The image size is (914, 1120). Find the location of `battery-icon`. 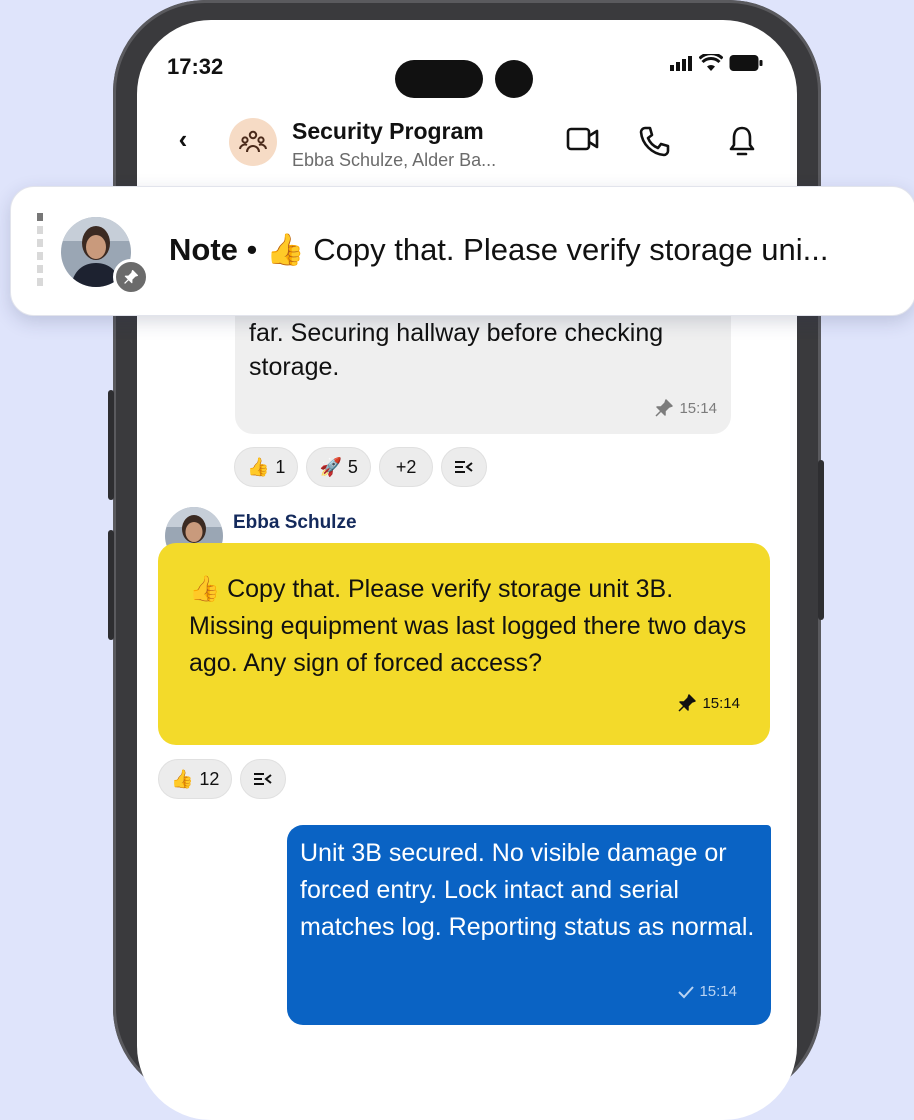

battery-icon is located at coordinates (746, 63).